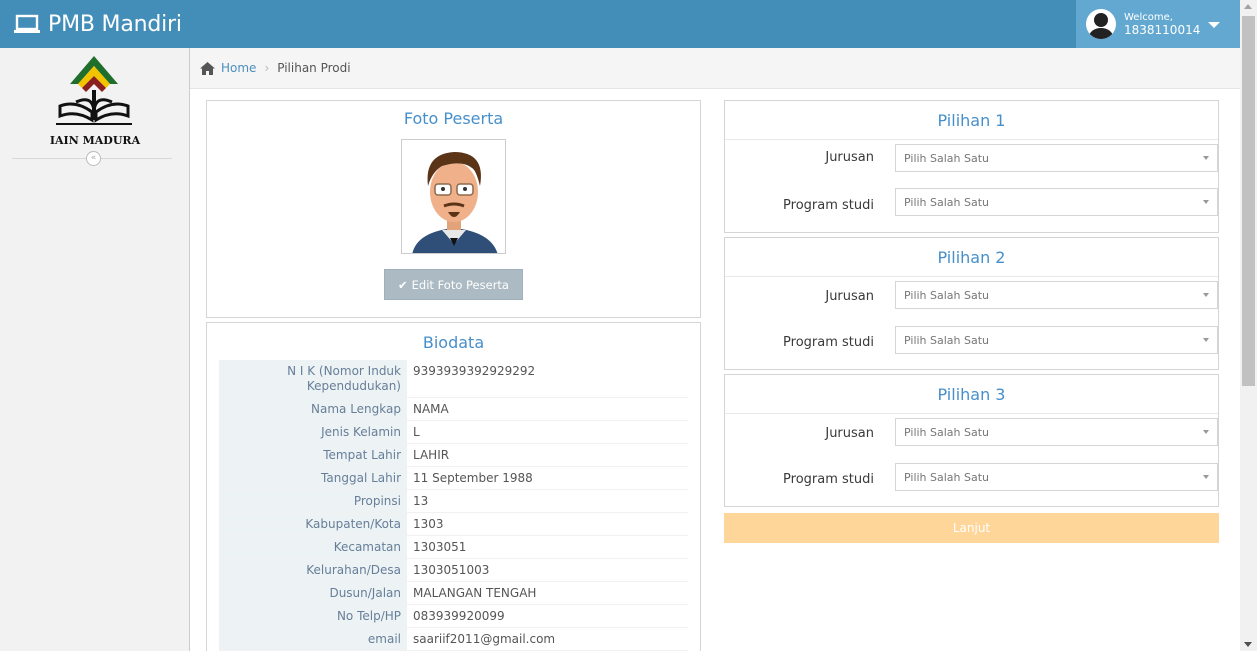 The width and height of the screenshot is (1257, 651). I want to click on sidebar: IAIN MADURA «, so click(95, 349).